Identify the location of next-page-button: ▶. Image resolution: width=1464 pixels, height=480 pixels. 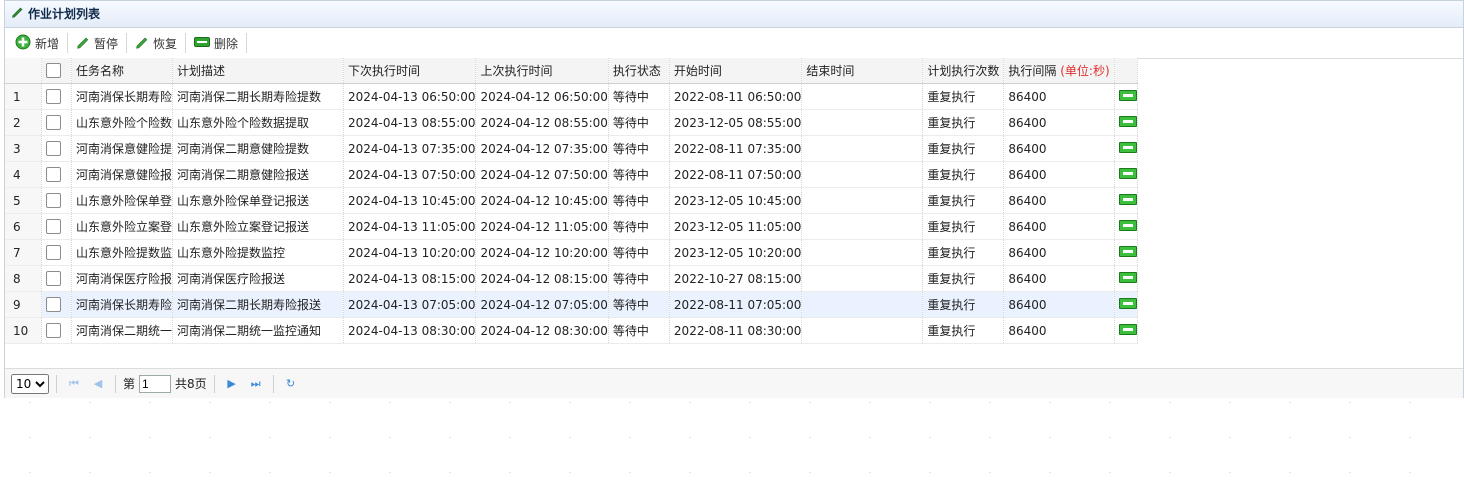
(232, 384).